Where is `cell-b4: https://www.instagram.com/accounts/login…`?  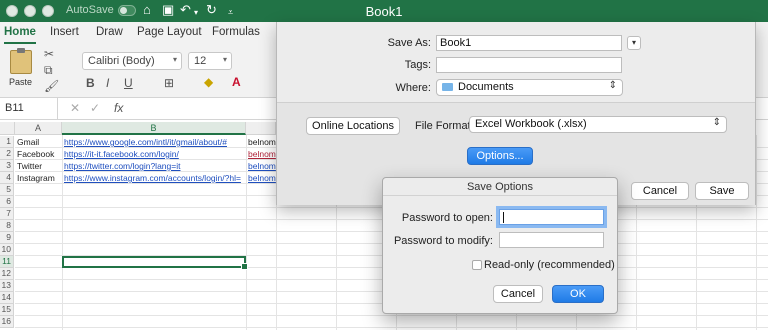 cell-b4: https://www.instagram.com/accounts/login… is located at coordinates (154, 179).